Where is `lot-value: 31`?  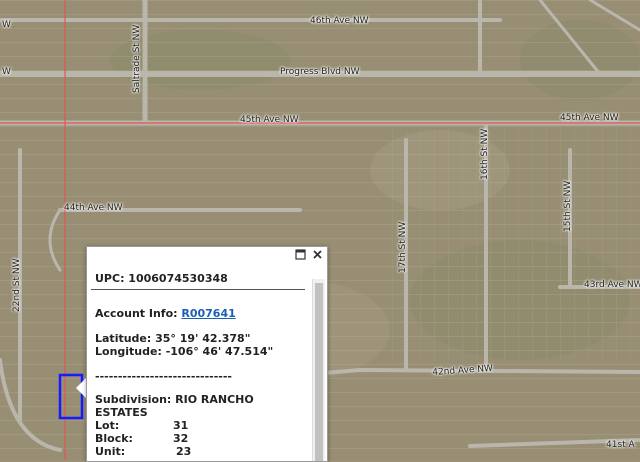 lot-value: 31 is located at coordinates (181, 425).